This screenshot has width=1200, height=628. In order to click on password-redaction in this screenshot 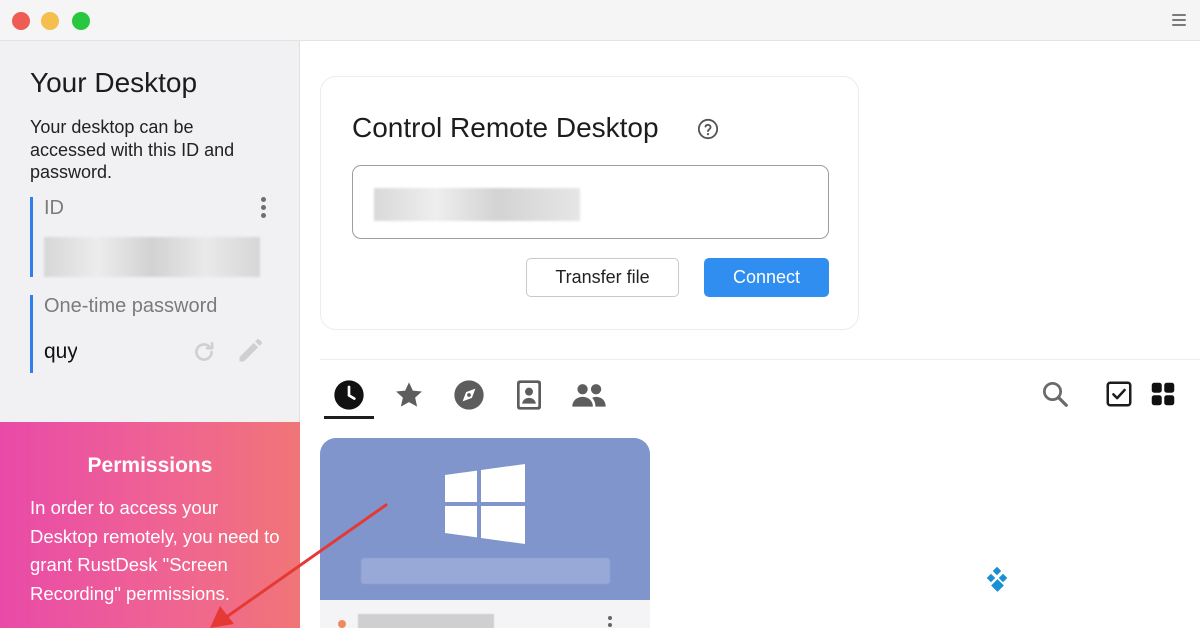, I will do `click(127, 352)`.